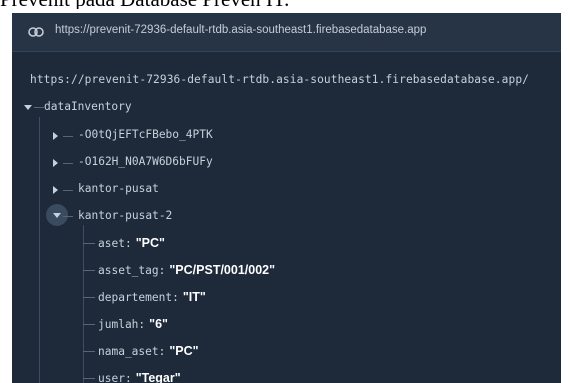 This screenshot has width=572, height=383. Describe the element at coordinates (286, 4) in the screenshot. I see `document-caption: Prevenit pada Database Preven IT.` at that location.